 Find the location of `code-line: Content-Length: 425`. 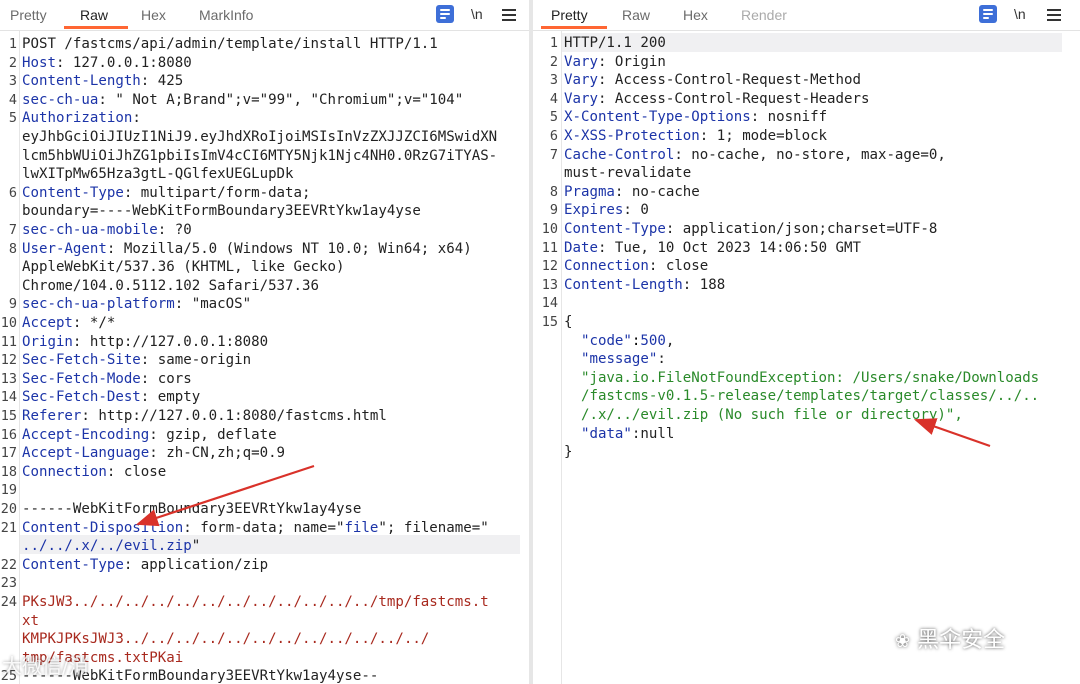

code-line: Content-Length: 425 is located at coordinates (102, 81).